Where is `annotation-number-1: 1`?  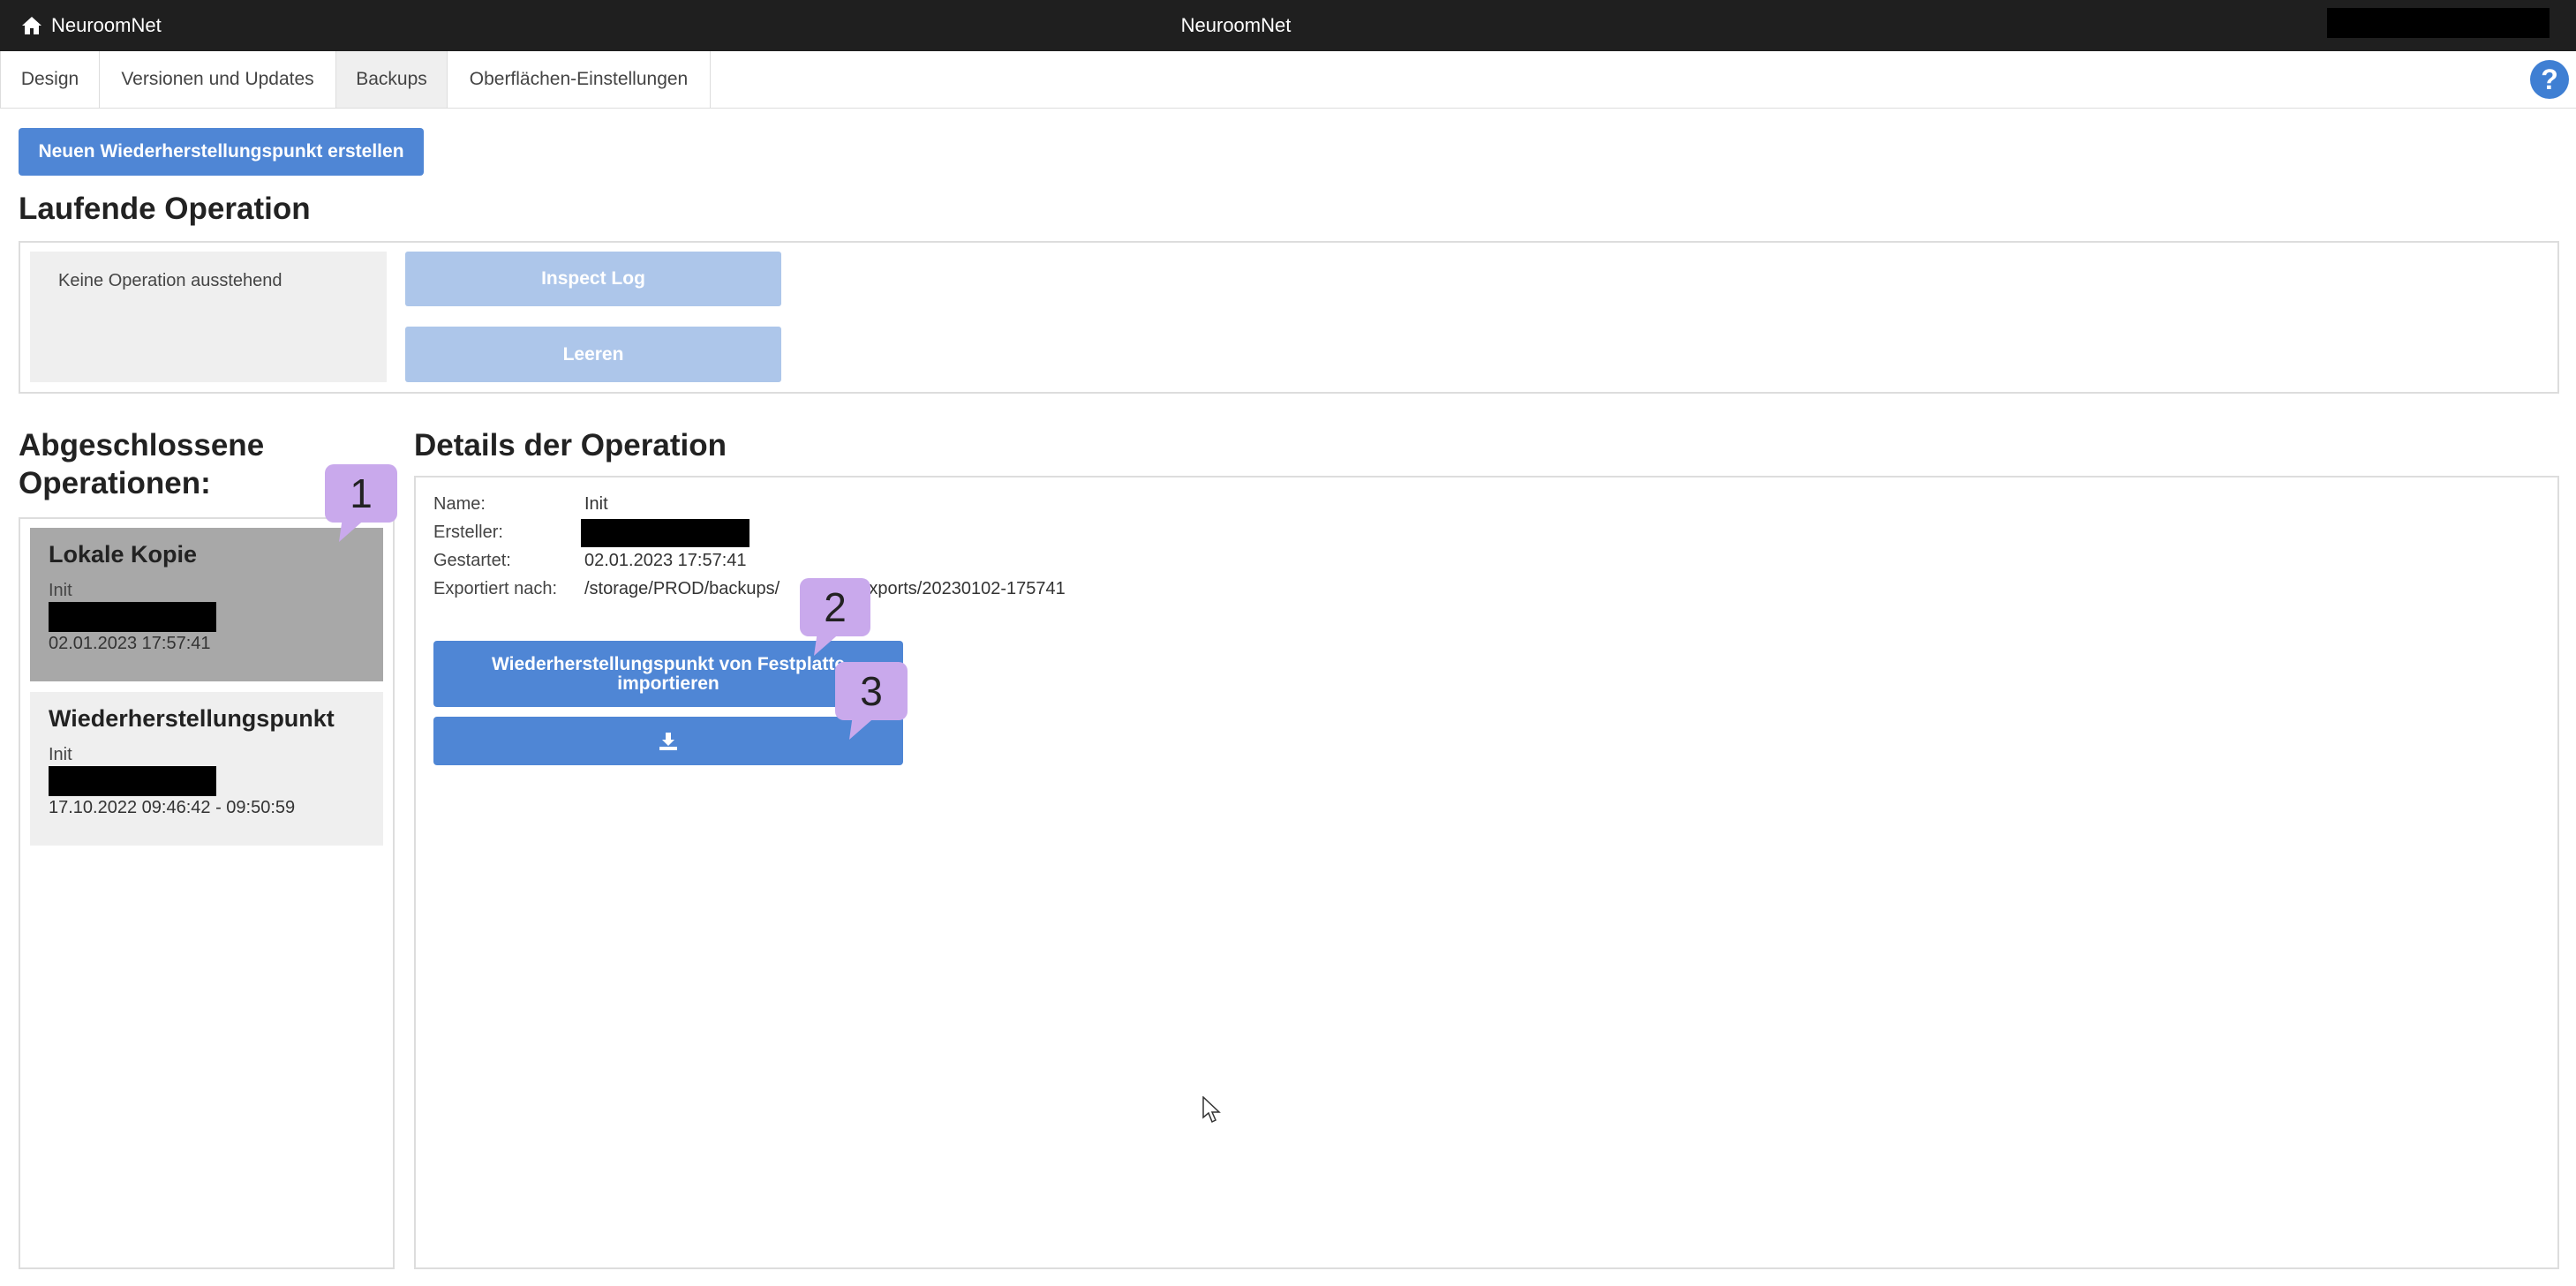 annotation-number-1: 1 is located at coordinates (362, 493).